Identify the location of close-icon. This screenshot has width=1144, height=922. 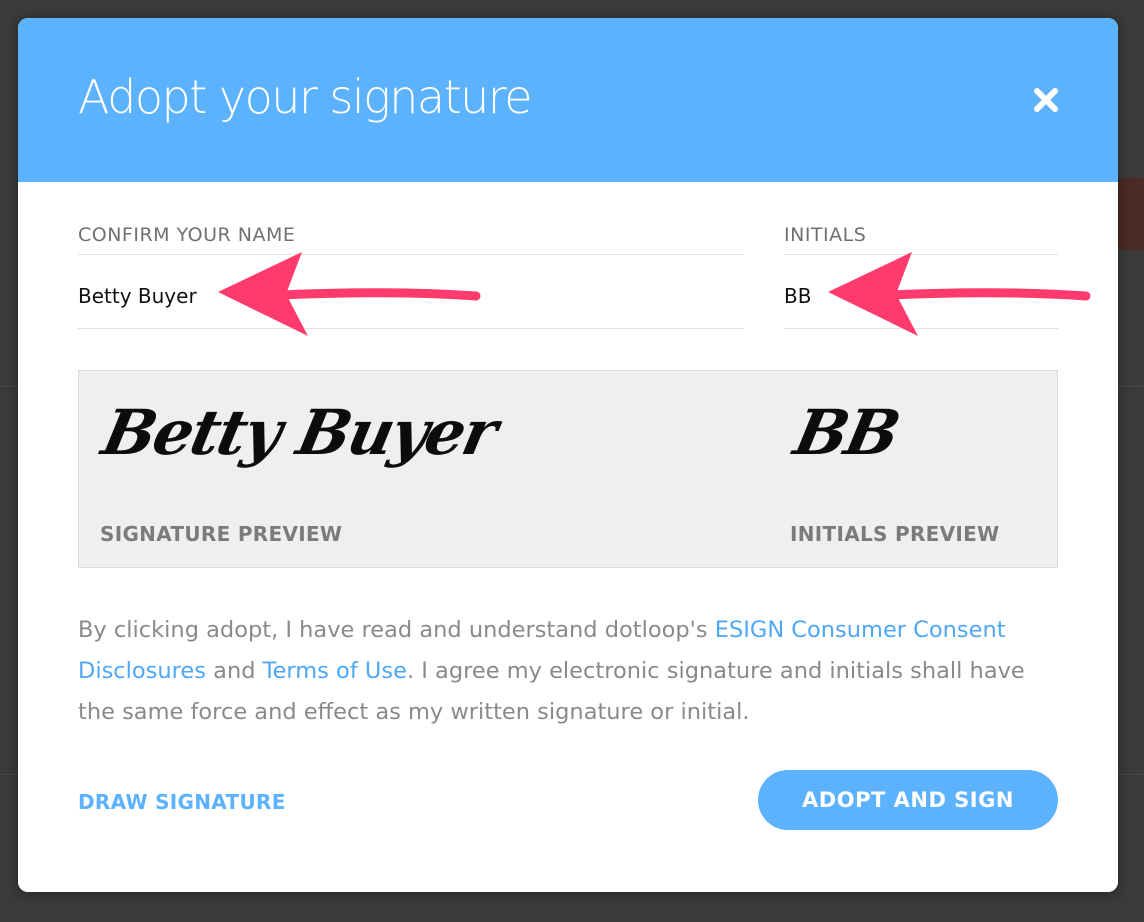
(1046, 100).